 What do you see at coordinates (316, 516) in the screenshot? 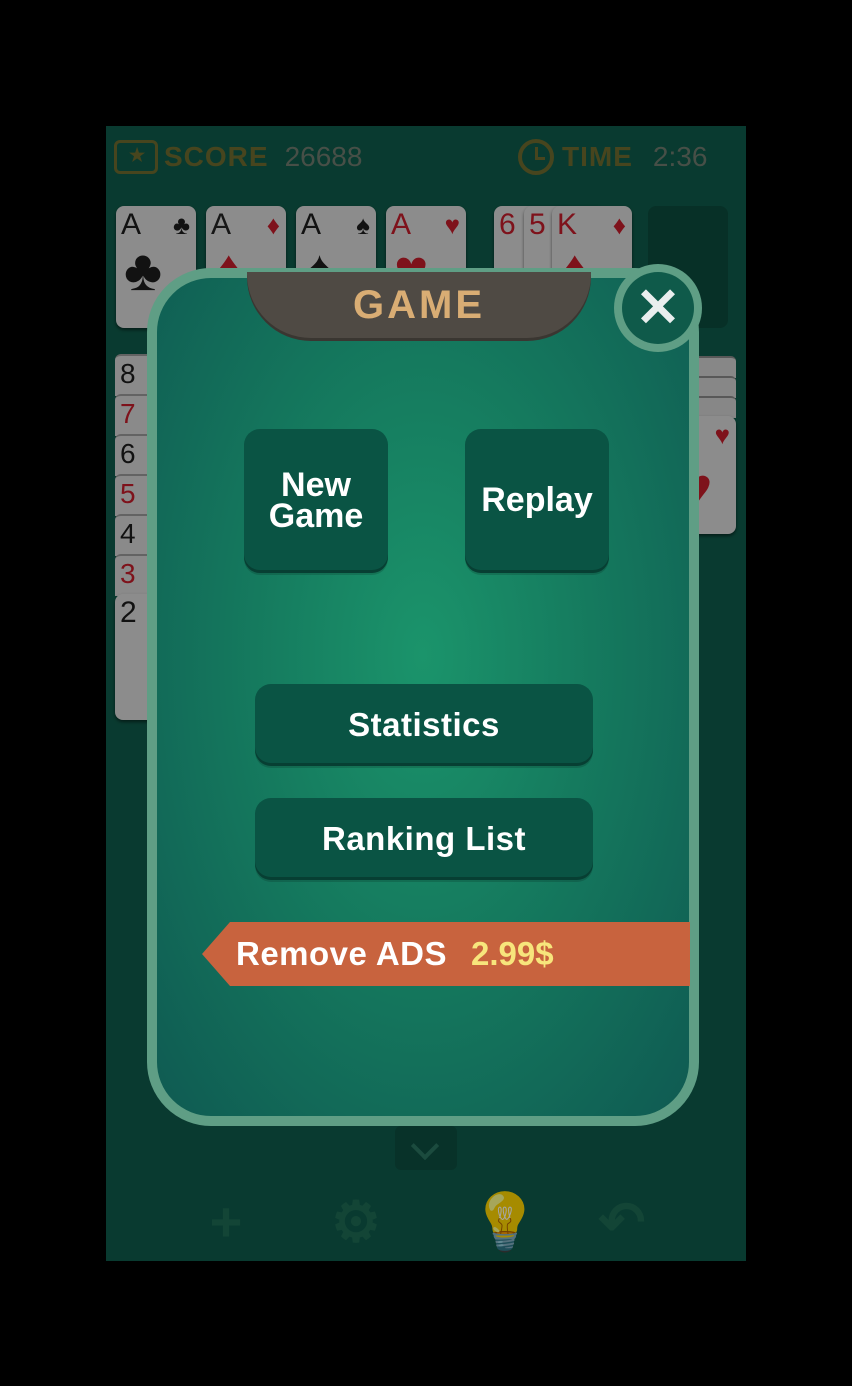
I see `new-game-label-line2: Game` at bounding box center [316, 516].